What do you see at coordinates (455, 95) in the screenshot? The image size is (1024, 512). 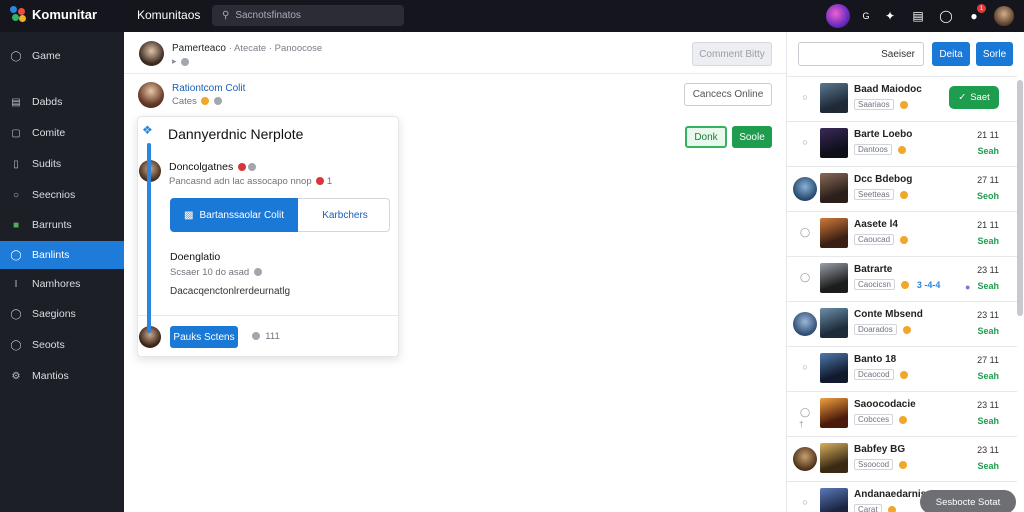 I see `feed-row: Rationtcom Colit Cates Cancecs Online` at bounding box center [455, 95].